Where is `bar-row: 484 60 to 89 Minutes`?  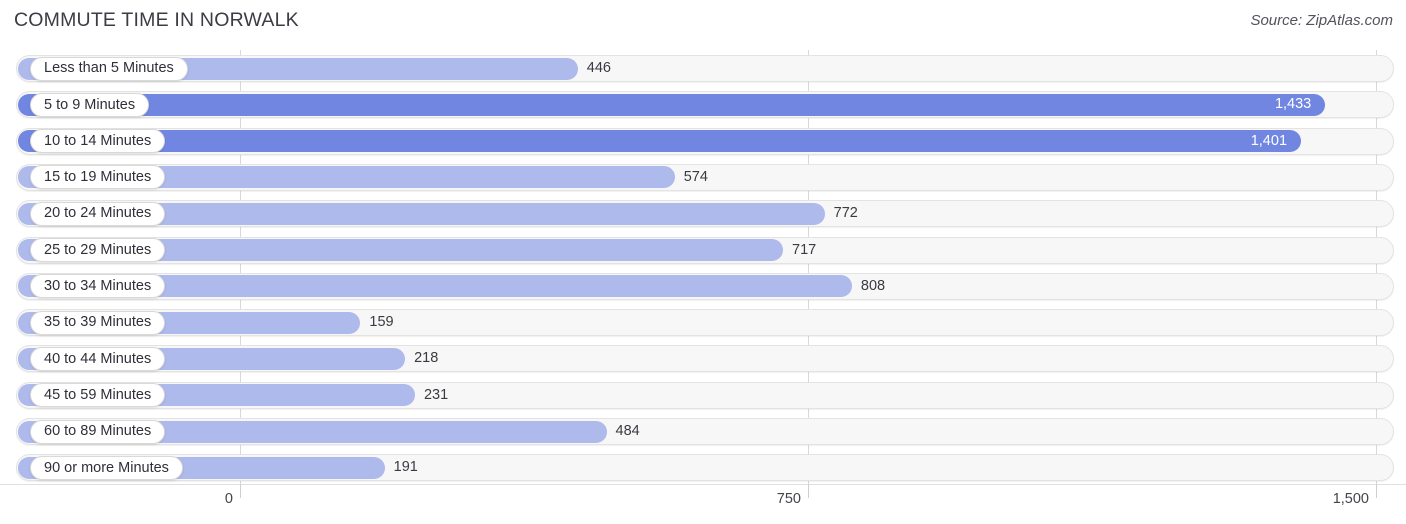 bar-row: 484 60 to 89 Minutes is located at coordinates (703, 432).